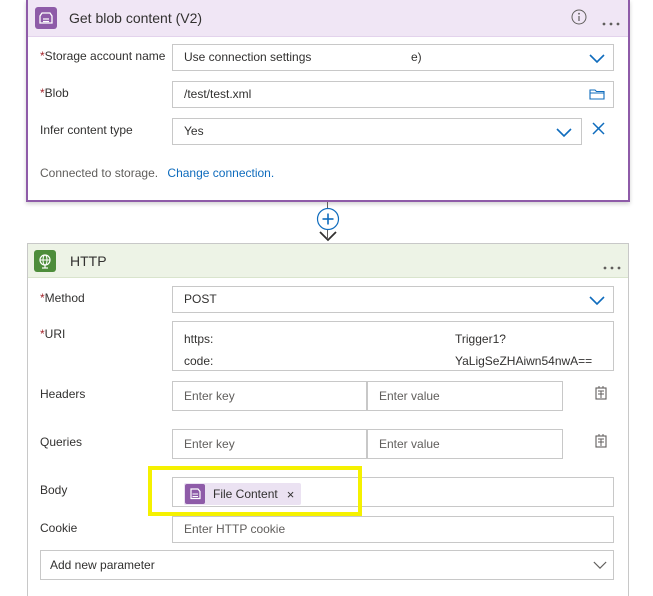 The height and width of the screenshot is (596, 653). I want to click on body-label: Body, so click(54, 490).